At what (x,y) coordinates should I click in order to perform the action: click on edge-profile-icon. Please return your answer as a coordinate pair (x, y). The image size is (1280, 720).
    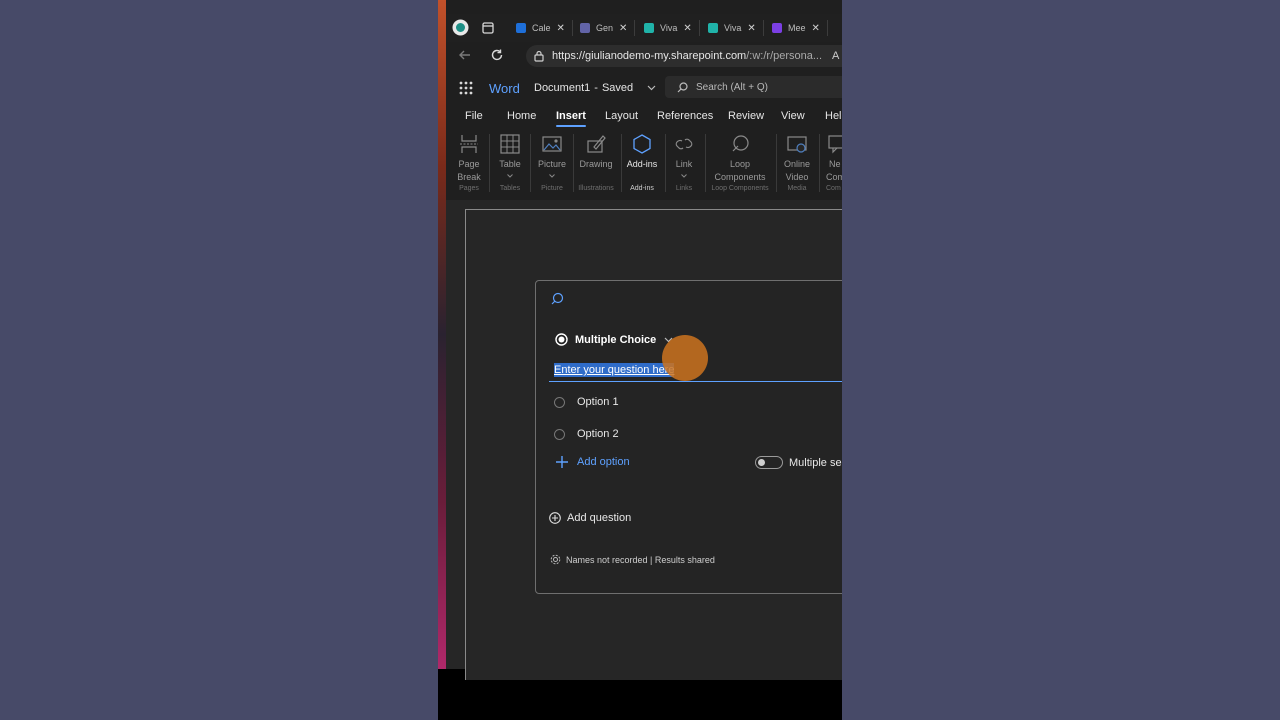
    Looking at the image, I should click on (460, 27).